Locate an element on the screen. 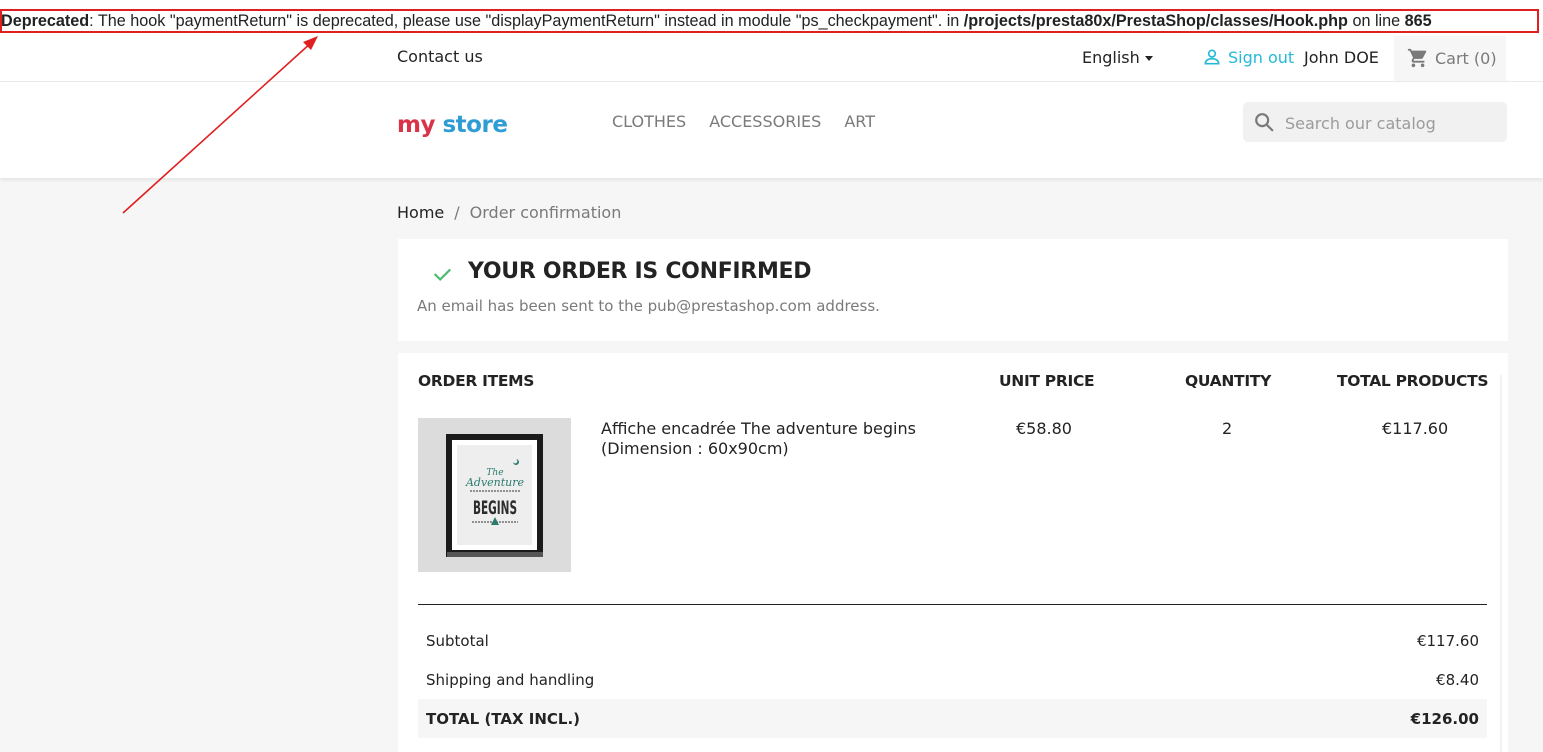 This screenshot has height=752, width=1543. deprecated-line-number: 865 is located at coordinates (1418, 21).